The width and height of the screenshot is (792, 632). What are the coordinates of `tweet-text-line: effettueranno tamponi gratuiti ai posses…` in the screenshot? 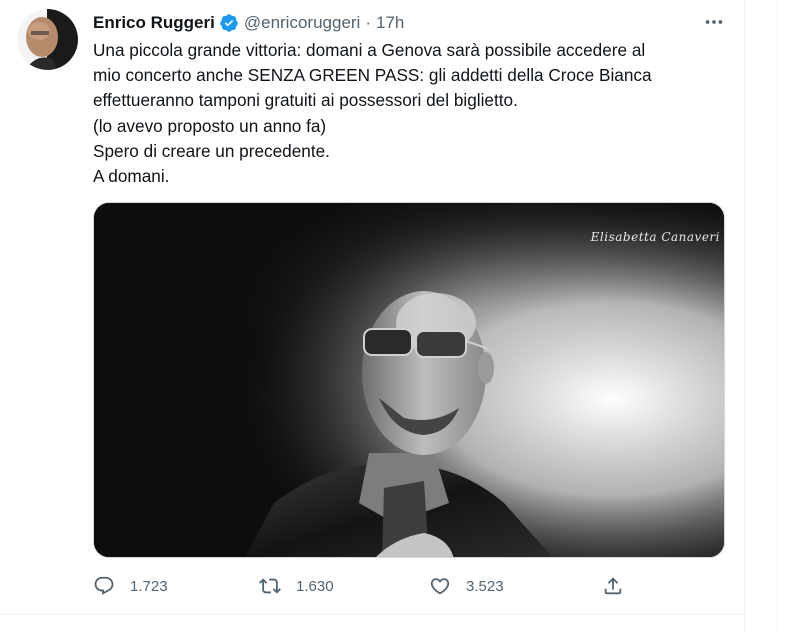 It's located at (305, 100).